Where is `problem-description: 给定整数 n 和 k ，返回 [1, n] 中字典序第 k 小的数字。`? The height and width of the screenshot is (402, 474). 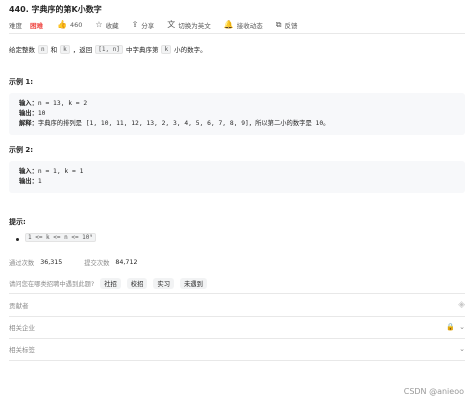
problem-description: 给定整数 n 和 k ，返回 [1, n] 中字典序第 k 小的数字。 is located at coordinates (108, 49).